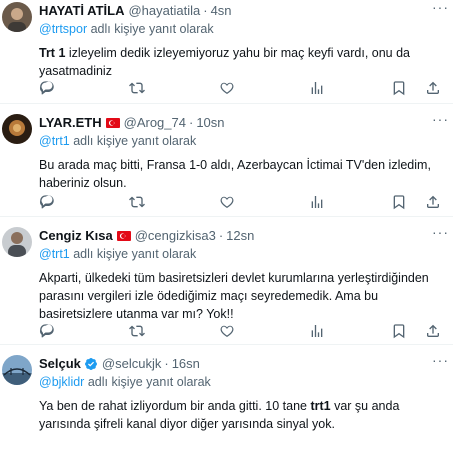  I want to click on tweet-text-bold: trt1, so click(320, 406).